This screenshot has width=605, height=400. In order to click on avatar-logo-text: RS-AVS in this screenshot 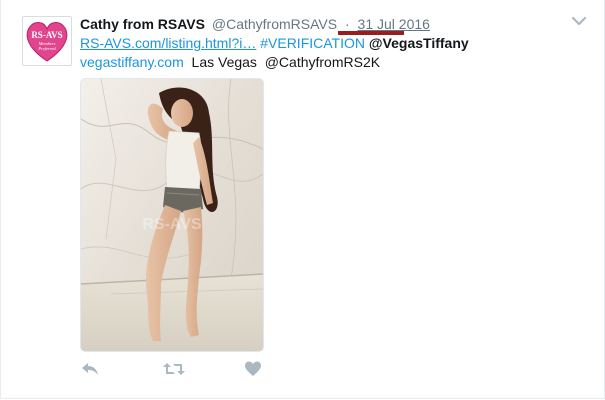, I will do `click(46, 35)`.